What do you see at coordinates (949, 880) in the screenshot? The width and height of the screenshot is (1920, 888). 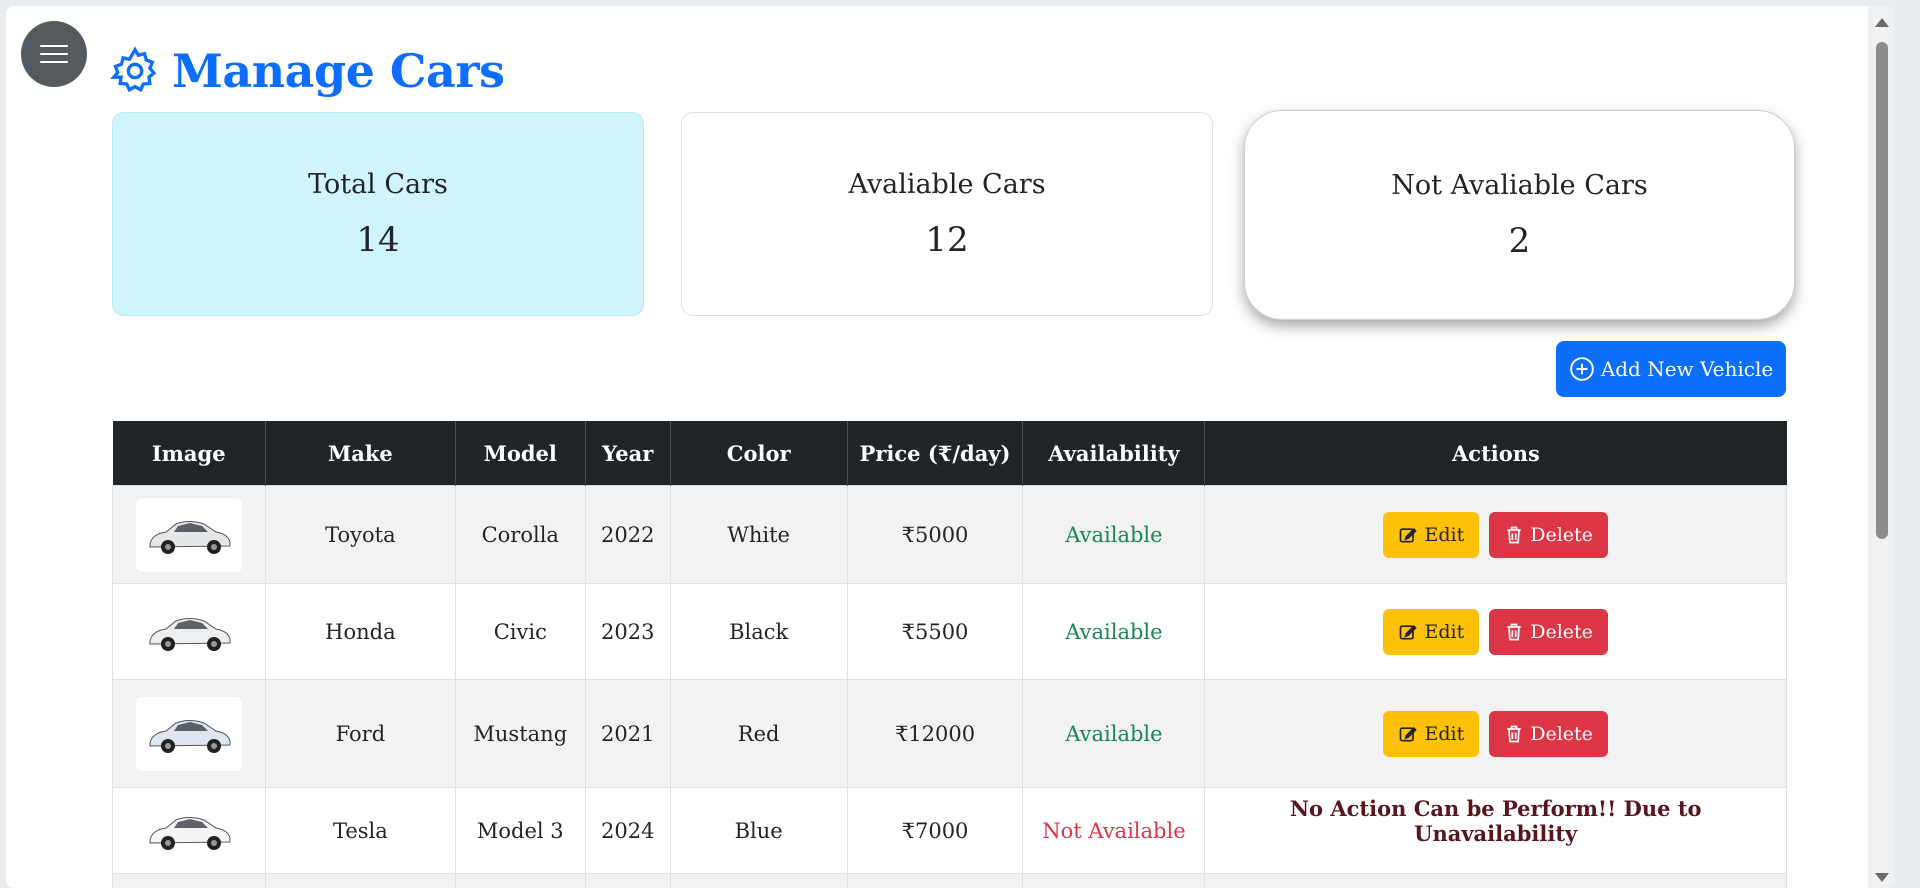 I see `table-row` at bounding box center [949, 880].